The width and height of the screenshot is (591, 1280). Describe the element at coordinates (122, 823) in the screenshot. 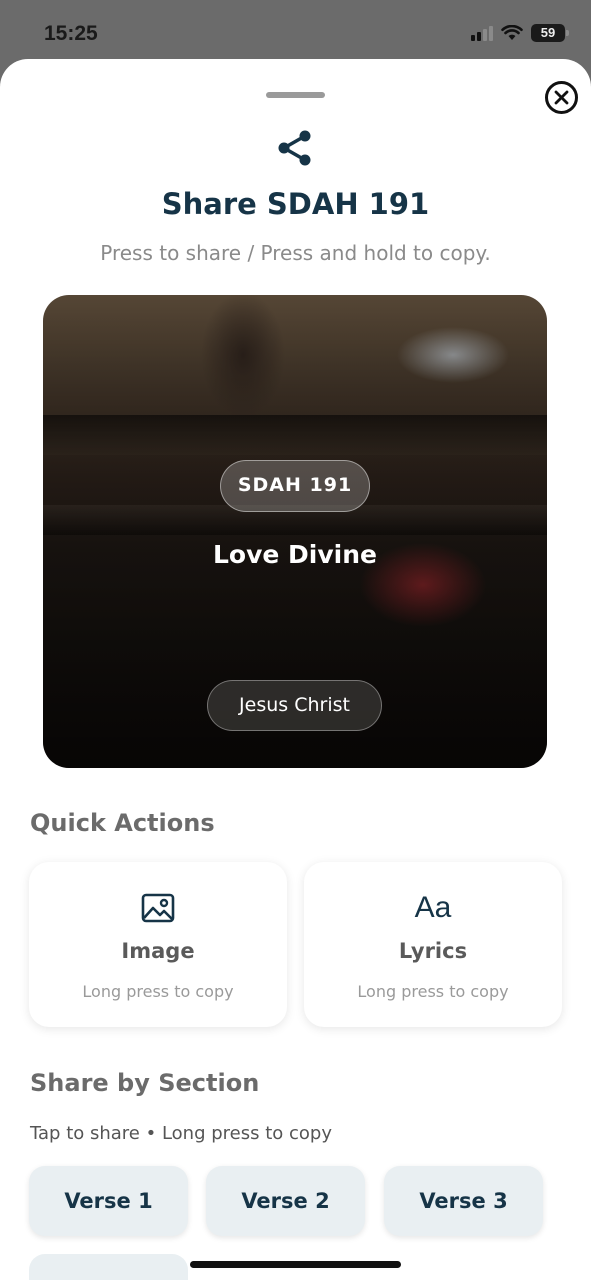

I see `quick-actions-heading: Quick Actions` at that location.